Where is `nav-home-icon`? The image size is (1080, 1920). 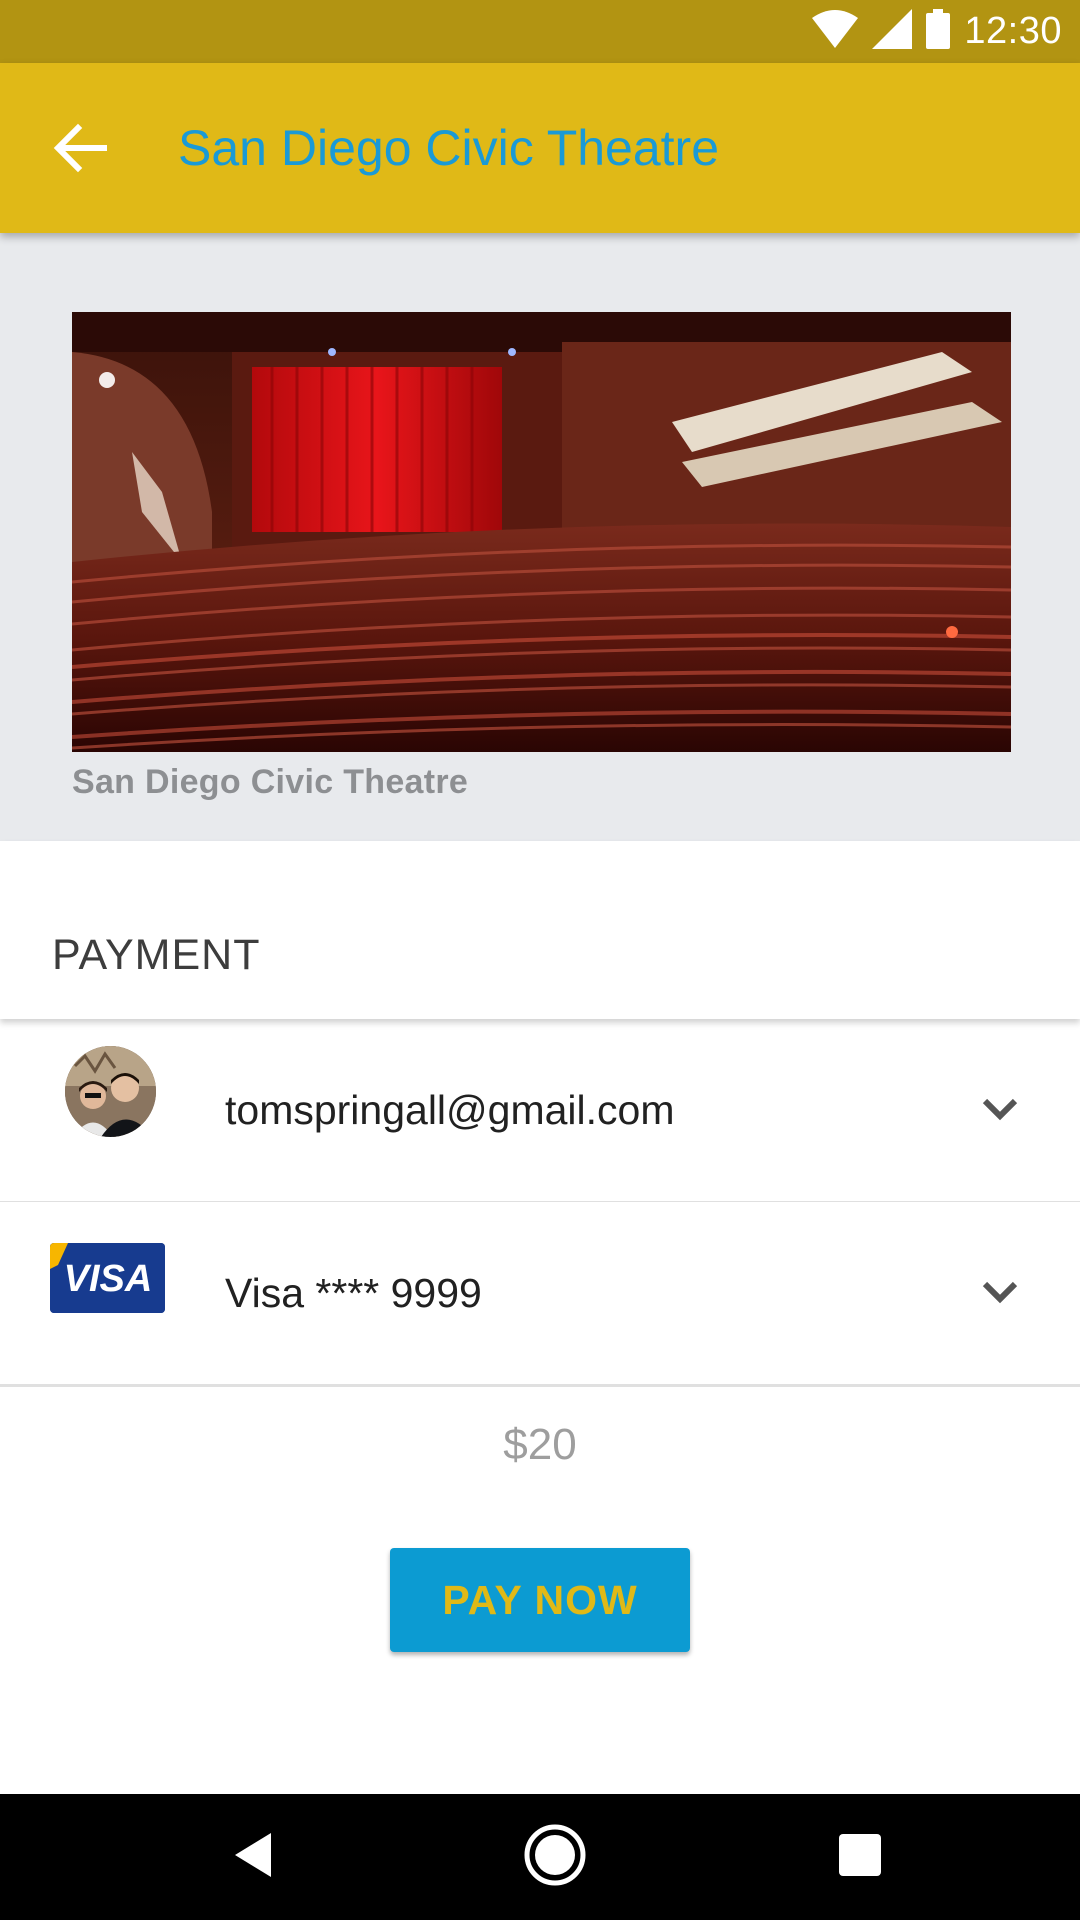 nav-home-icon is located at coordinates (555, 1857).